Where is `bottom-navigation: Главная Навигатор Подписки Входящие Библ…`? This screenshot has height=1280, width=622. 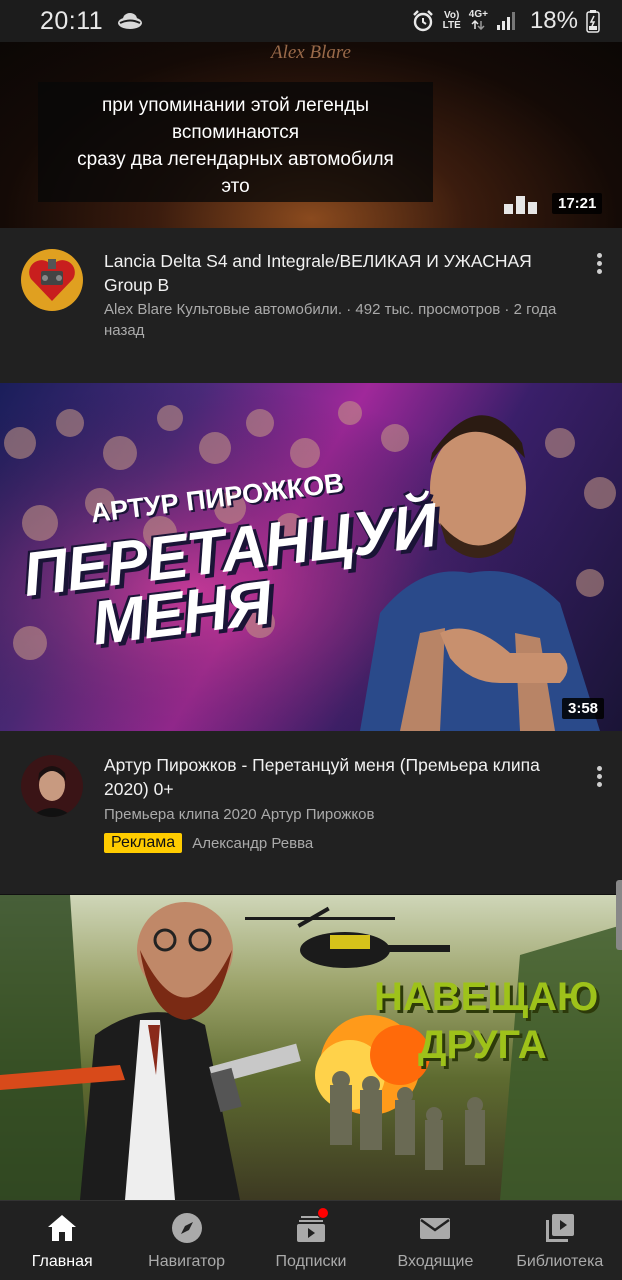 bottom-navigation: Главная Навигатор Подписки Входящие Библ… is located at coordinates (311, 1240).